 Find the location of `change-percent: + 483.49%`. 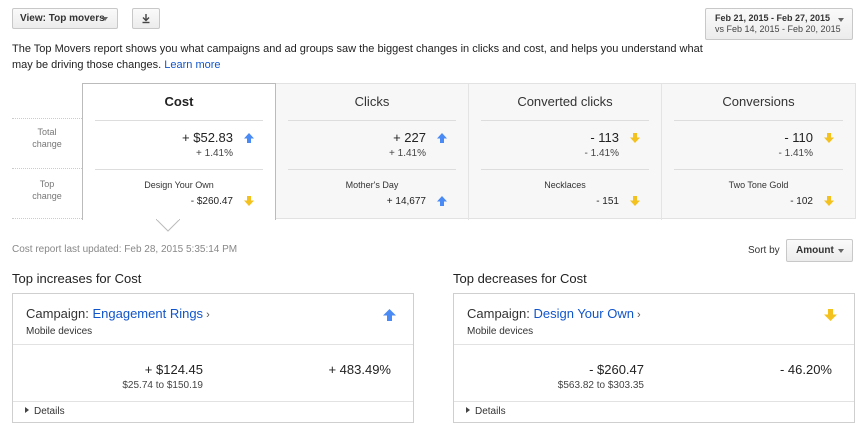

change-percent: + 483.49% is located at coordinates (359, 369).